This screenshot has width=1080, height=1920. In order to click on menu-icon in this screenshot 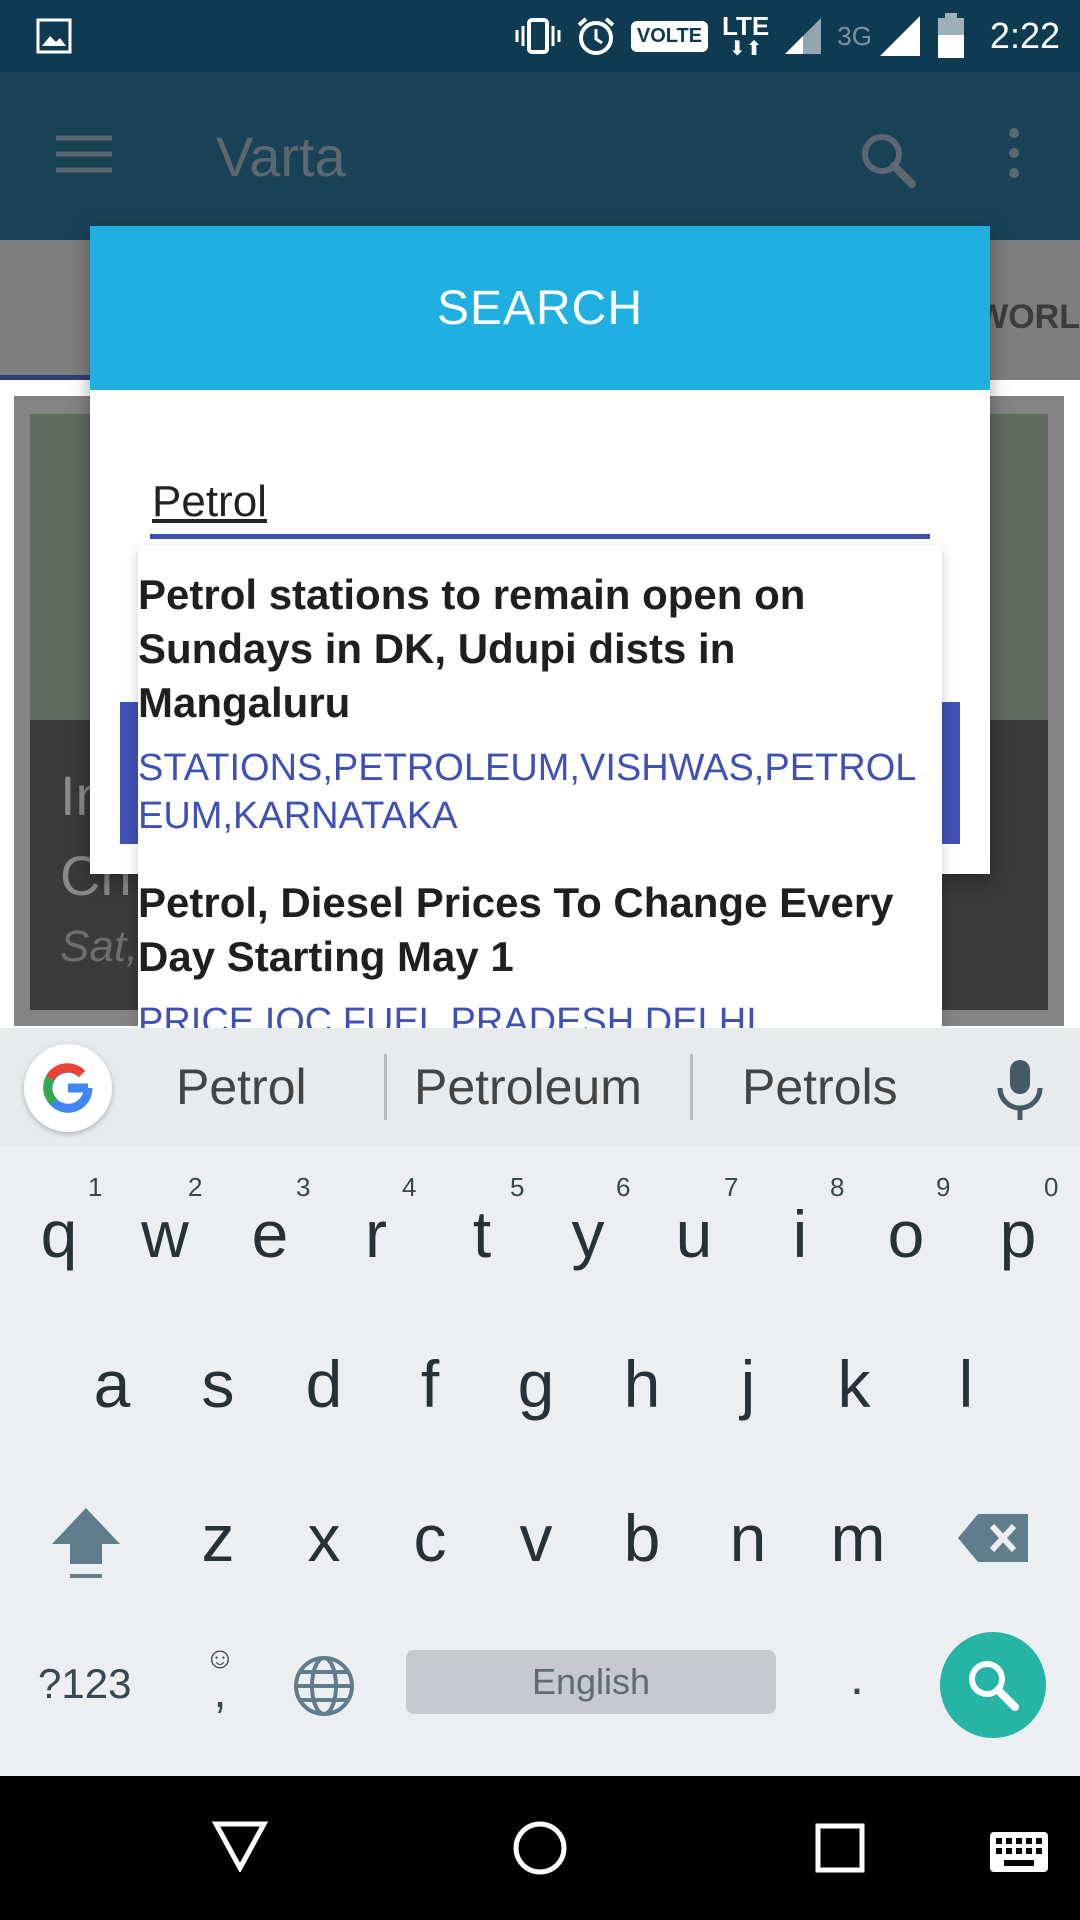, I will do `click(84, 154)`.